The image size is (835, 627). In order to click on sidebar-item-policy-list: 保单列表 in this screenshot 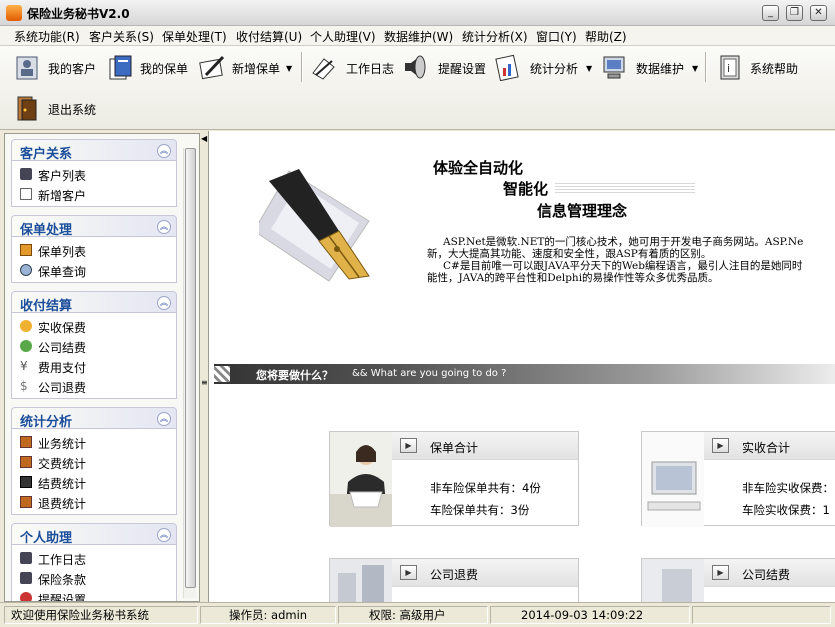, I will do `click(94, 250)`.